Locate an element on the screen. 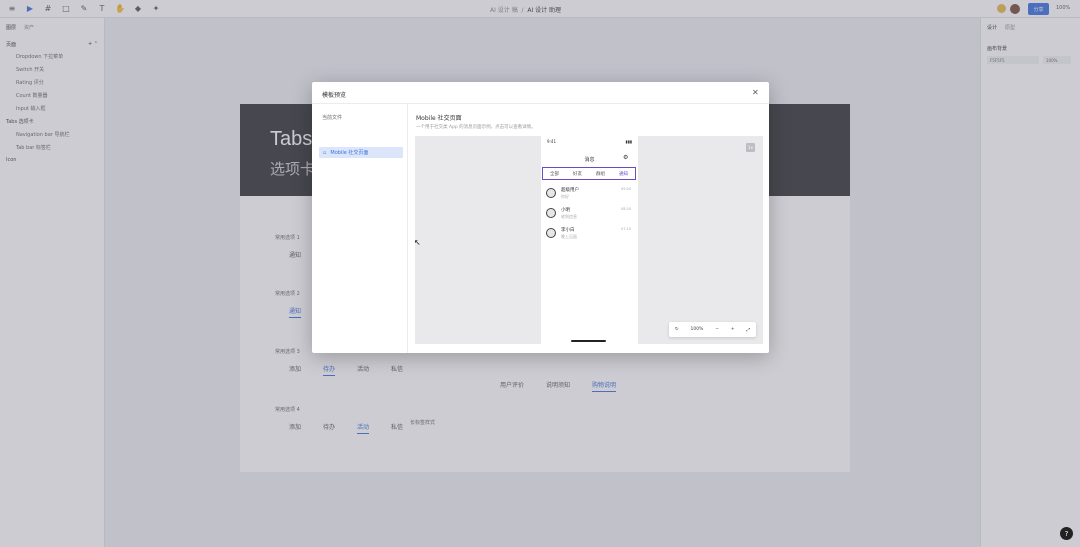 This screenshot has width=1080, height=547. sidebar-heading: 当前文件 is located at coordinates (332, 118).